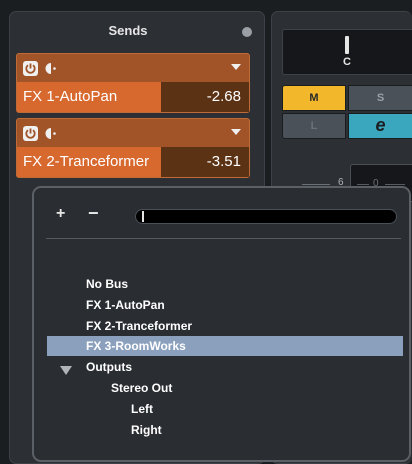  I want to click on bus-item-left: Left, so click(142, 409).